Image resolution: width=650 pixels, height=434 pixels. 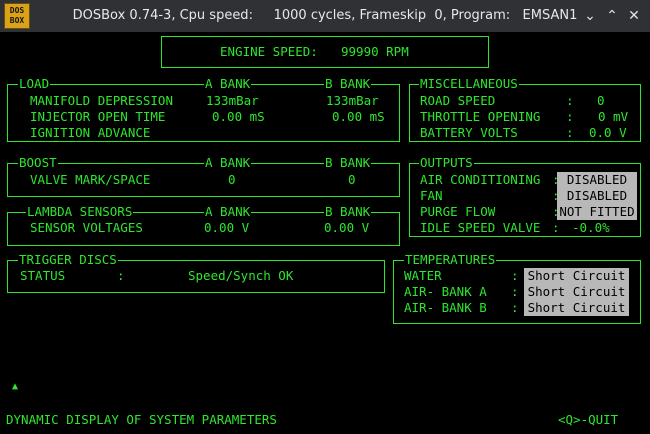 What do you see at coordinates (634, 16) in the screenshot?
I see `close-icon: ✕` at bounding box center [634, 16].